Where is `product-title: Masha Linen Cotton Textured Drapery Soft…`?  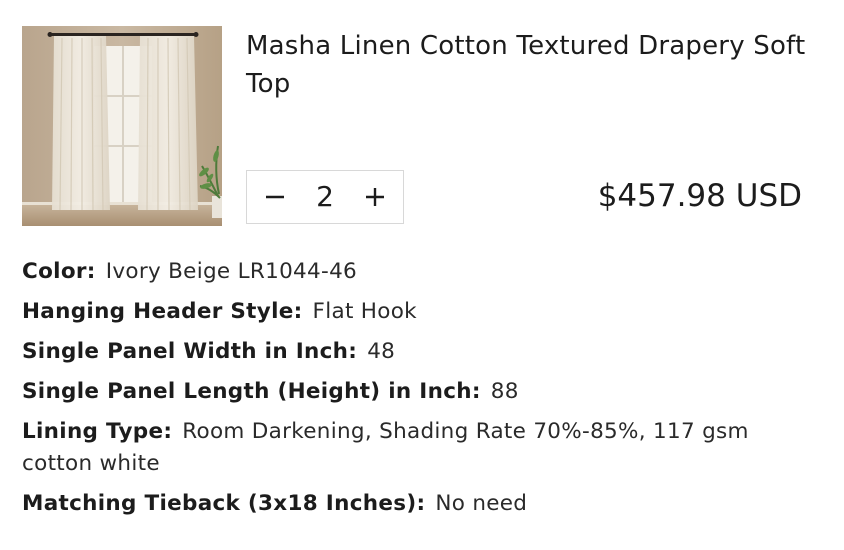
product-title: Masha Linen Cotton Textured Drapery Soft… is located at coordinates (526, 65).